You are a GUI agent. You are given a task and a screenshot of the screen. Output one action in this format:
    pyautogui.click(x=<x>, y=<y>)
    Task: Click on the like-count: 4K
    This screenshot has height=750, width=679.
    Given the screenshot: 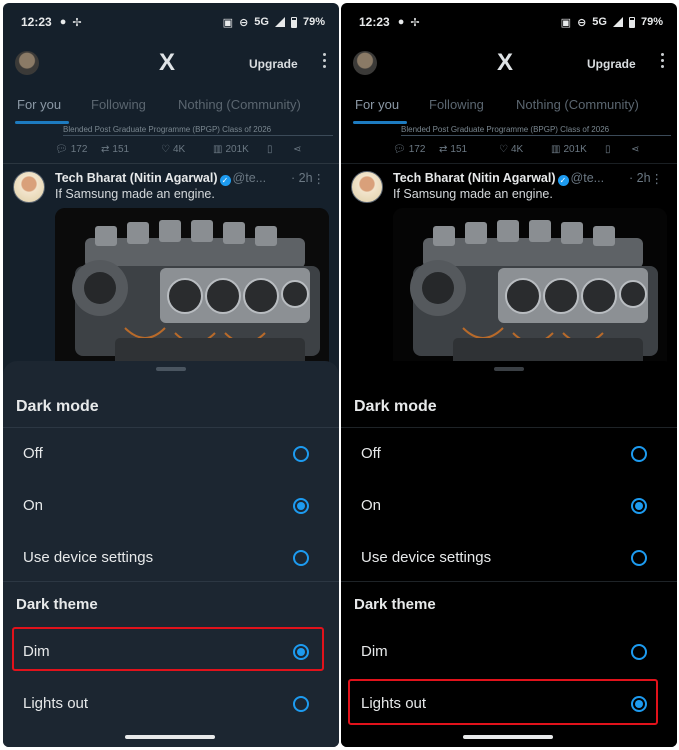 What is the action you would take?
    pyautogui.click(x=179, y=149)
    